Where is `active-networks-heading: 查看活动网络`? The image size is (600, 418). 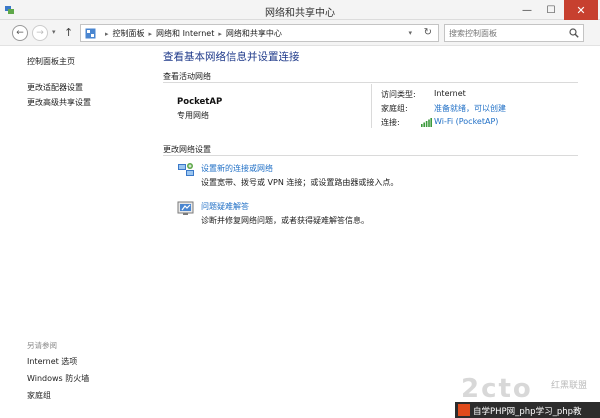
active-networks-heading: 查看活动网络 is located at coordinates (187, 76).